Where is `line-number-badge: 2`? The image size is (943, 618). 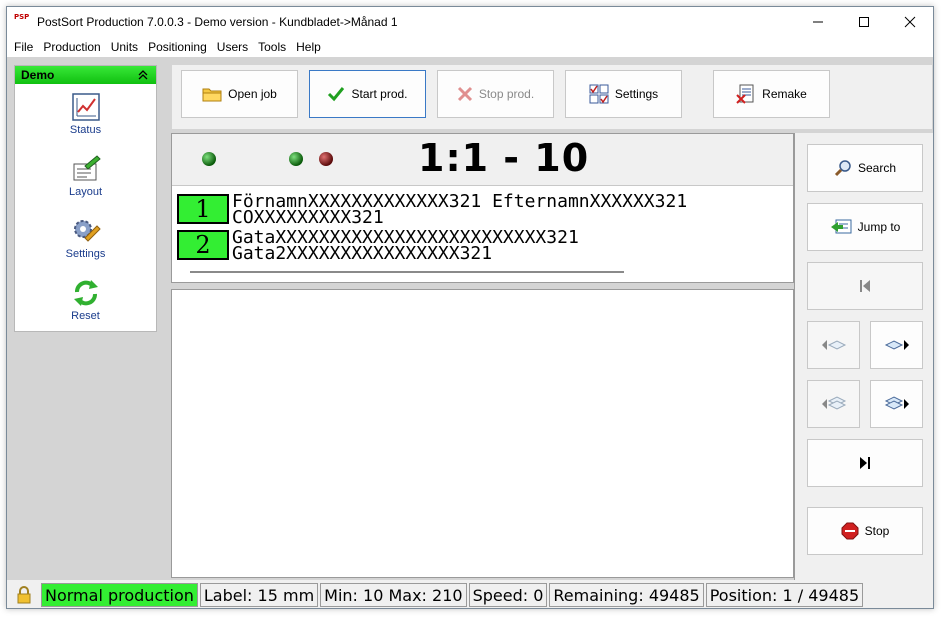 line-number-badge: 2 is located at coordinates (203, 245).